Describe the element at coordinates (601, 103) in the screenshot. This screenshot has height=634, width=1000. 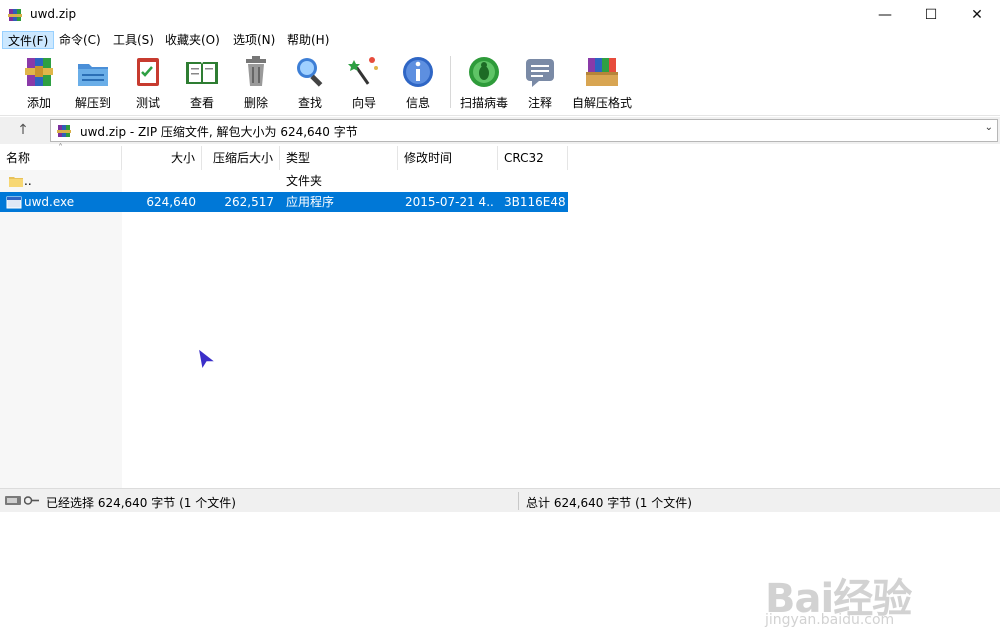
I see `toolbar-sfx-label: 自解压格式` at that location.